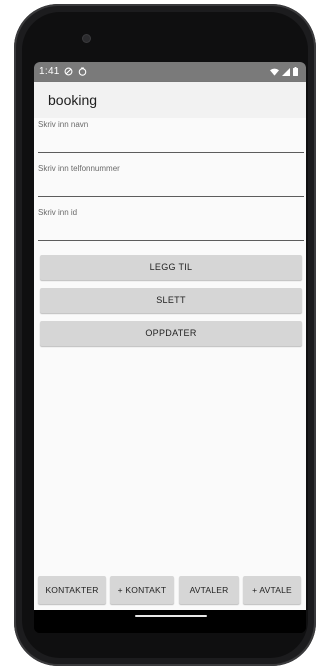 This screenshot has height=669, width=328. Describe the element at coordinates (49, 71) in the screenshot. I see `status-time: 1:41` at that location.